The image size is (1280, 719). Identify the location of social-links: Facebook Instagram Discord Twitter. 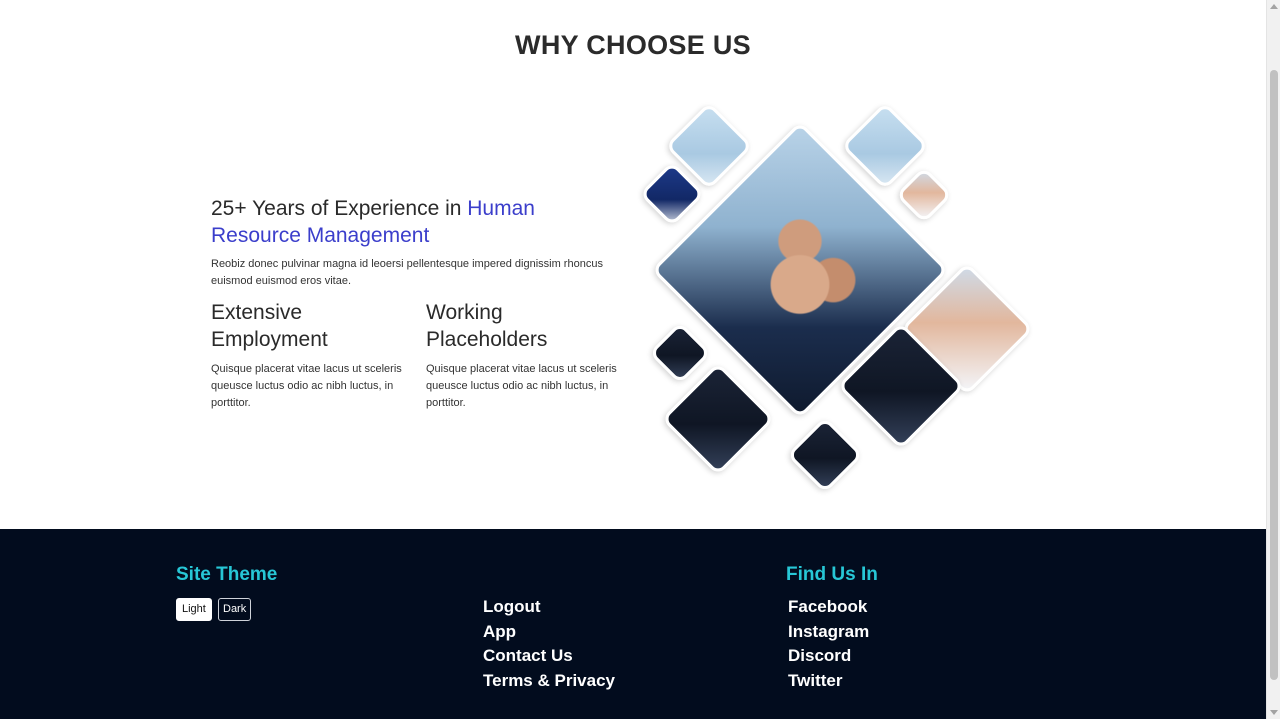
(828, 644).